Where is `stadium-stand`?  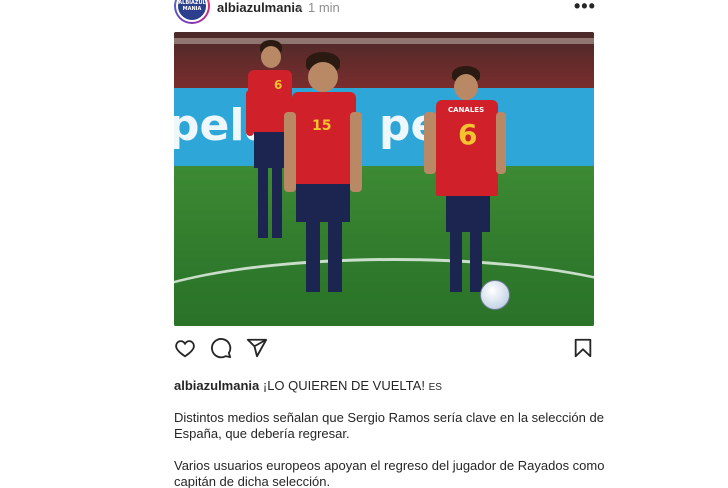 stadium-stand is located at coordinates (384, 60).